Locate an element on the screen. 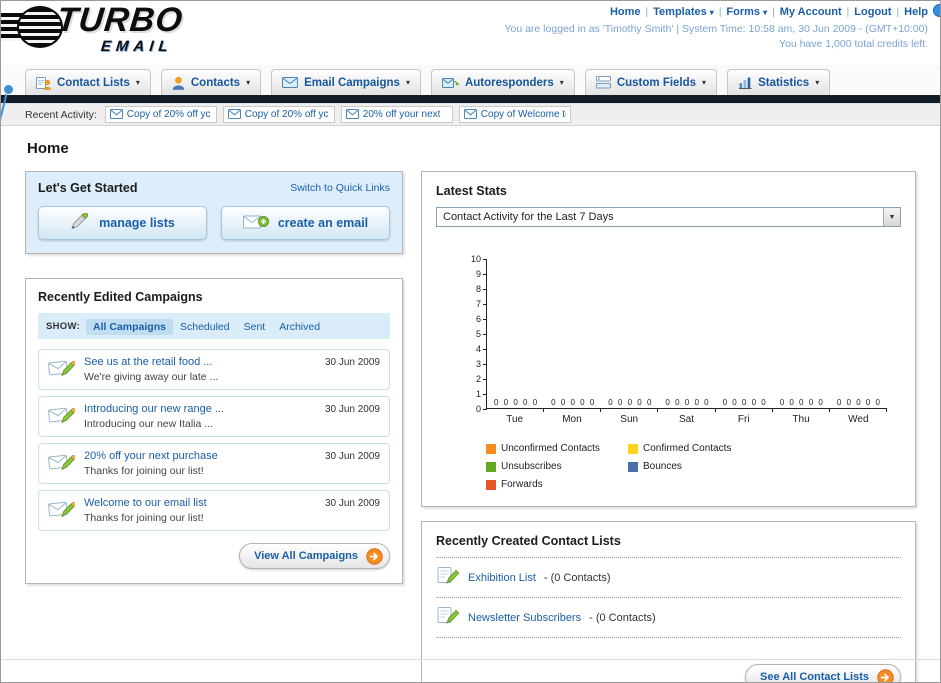 The width and height of the screenshot is (941, 683). arrow-right-icon is located at coordinates (374, 556).